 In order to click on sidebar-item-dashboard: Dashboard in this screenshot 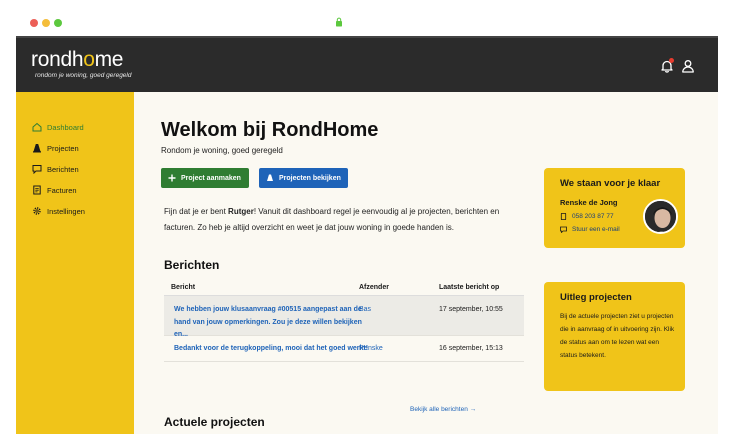, I will do `click(58, 127)`.